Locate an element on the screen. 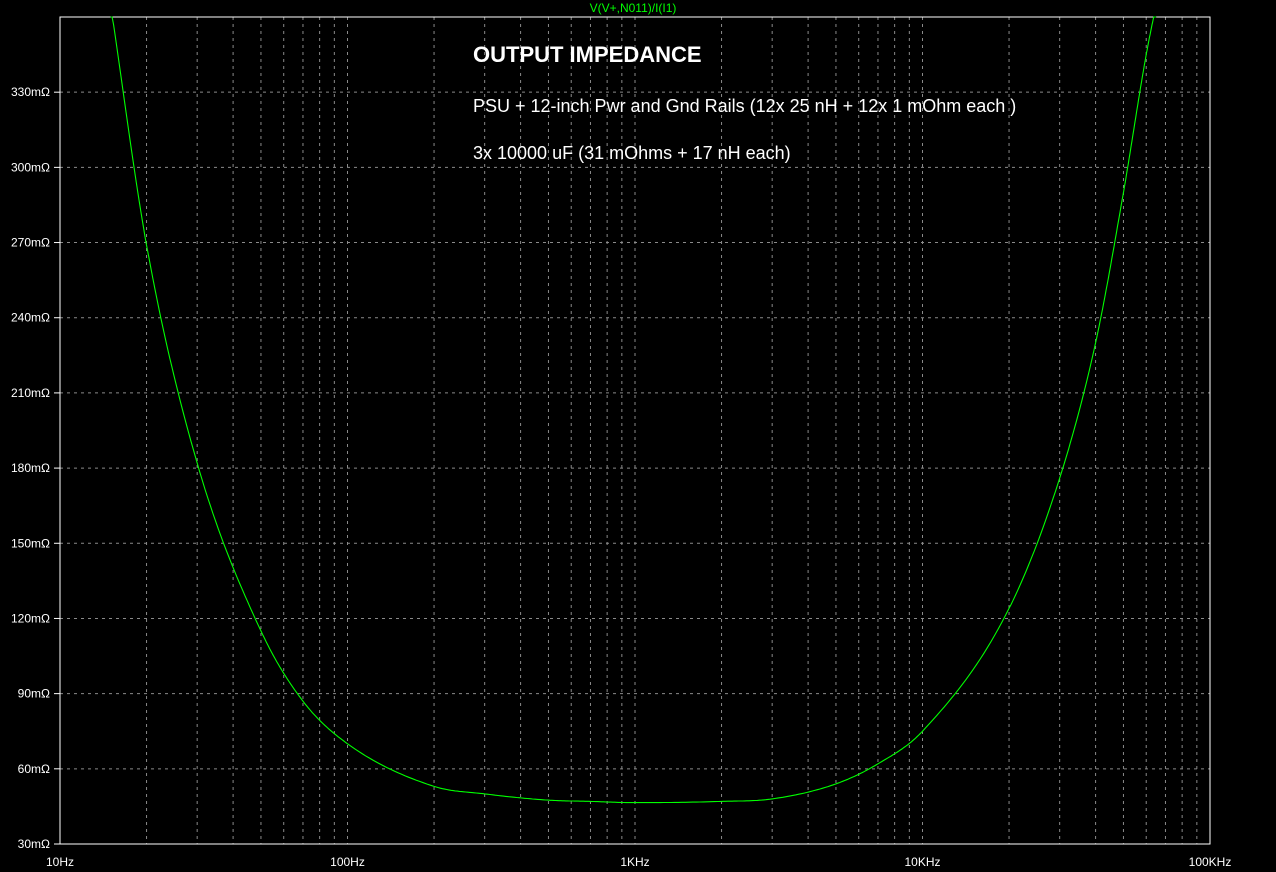 The height and width of the screenshot is (872, 1276). x-tick-label: 10Hz is located at coordinates (60, 862).